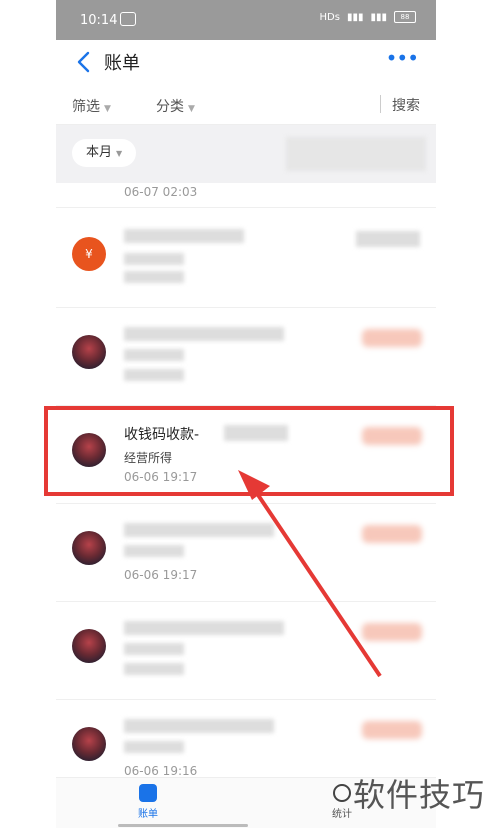 The image size is (500, 828). I want to click on arrow-annotation-icon, so click(310, 574).